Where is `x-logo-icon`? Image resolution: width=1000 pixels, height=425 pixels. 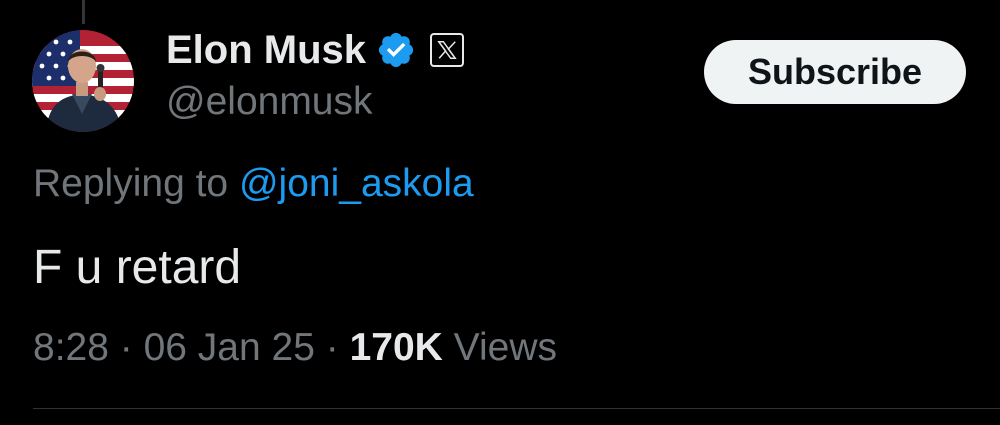
x-logo-icon is located at coordinates (447, 50).